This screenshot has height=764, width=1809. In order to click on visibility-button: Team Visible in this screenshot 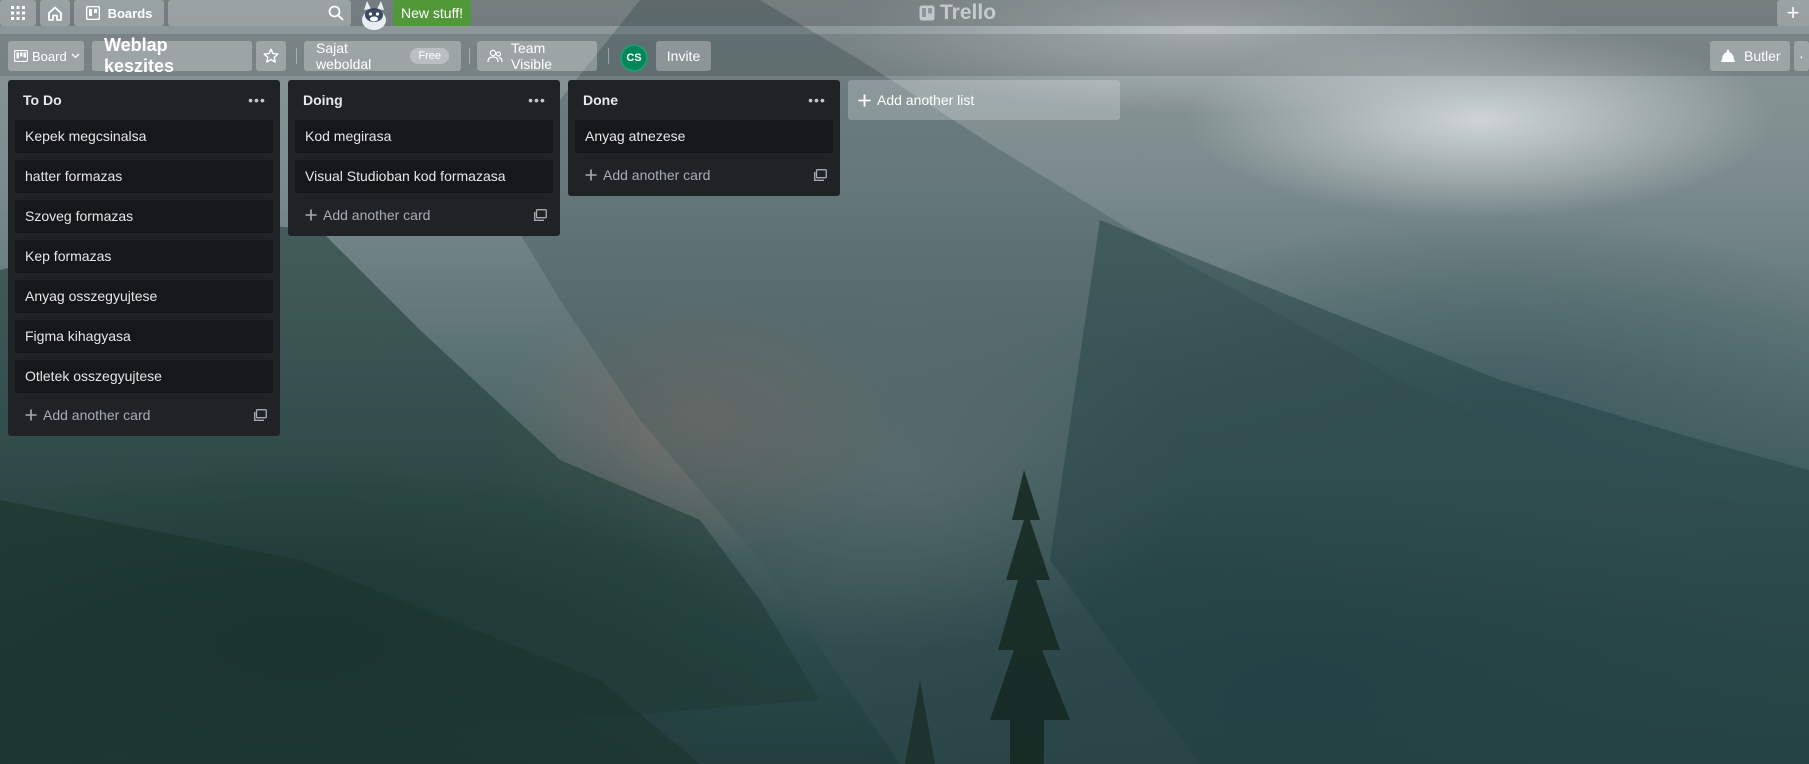, I will do `click(537, 56)`.